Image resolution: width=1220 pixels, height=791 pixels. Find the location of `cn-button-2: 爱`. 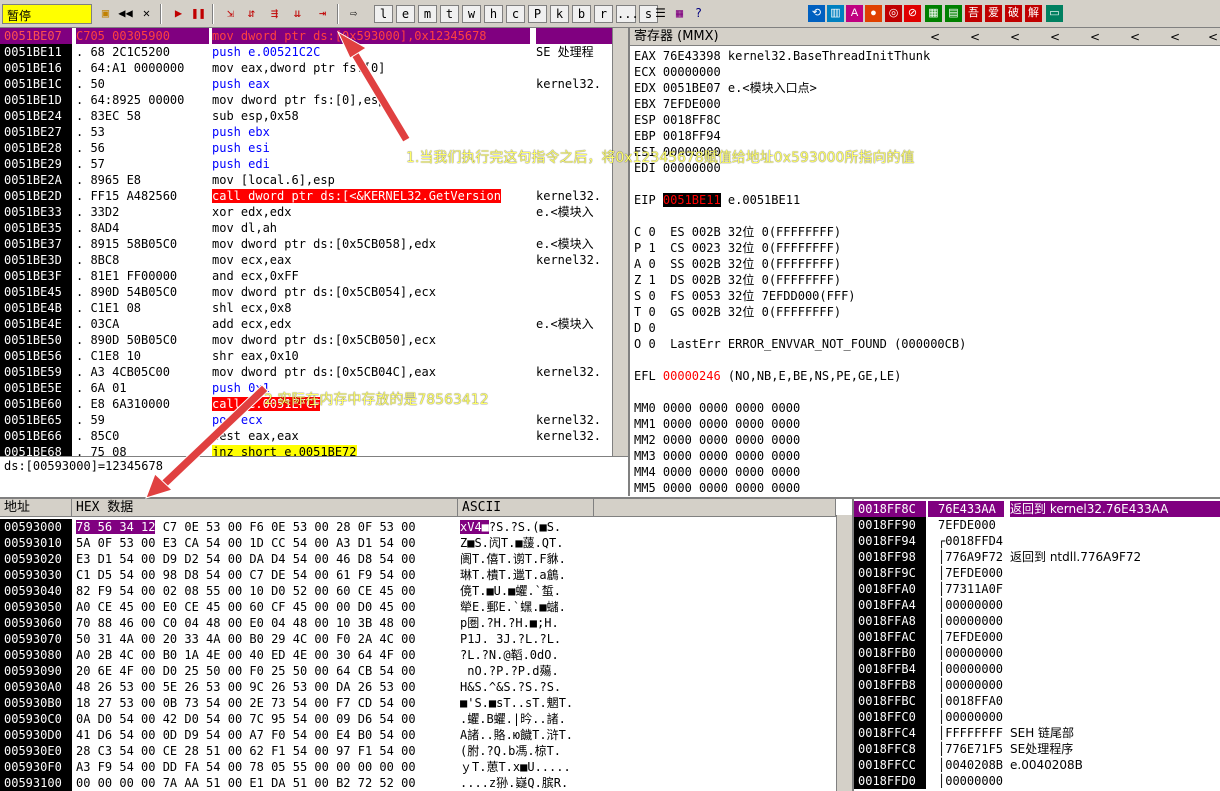

cn-button-2: 爱 is located at coordinates (993, 13).